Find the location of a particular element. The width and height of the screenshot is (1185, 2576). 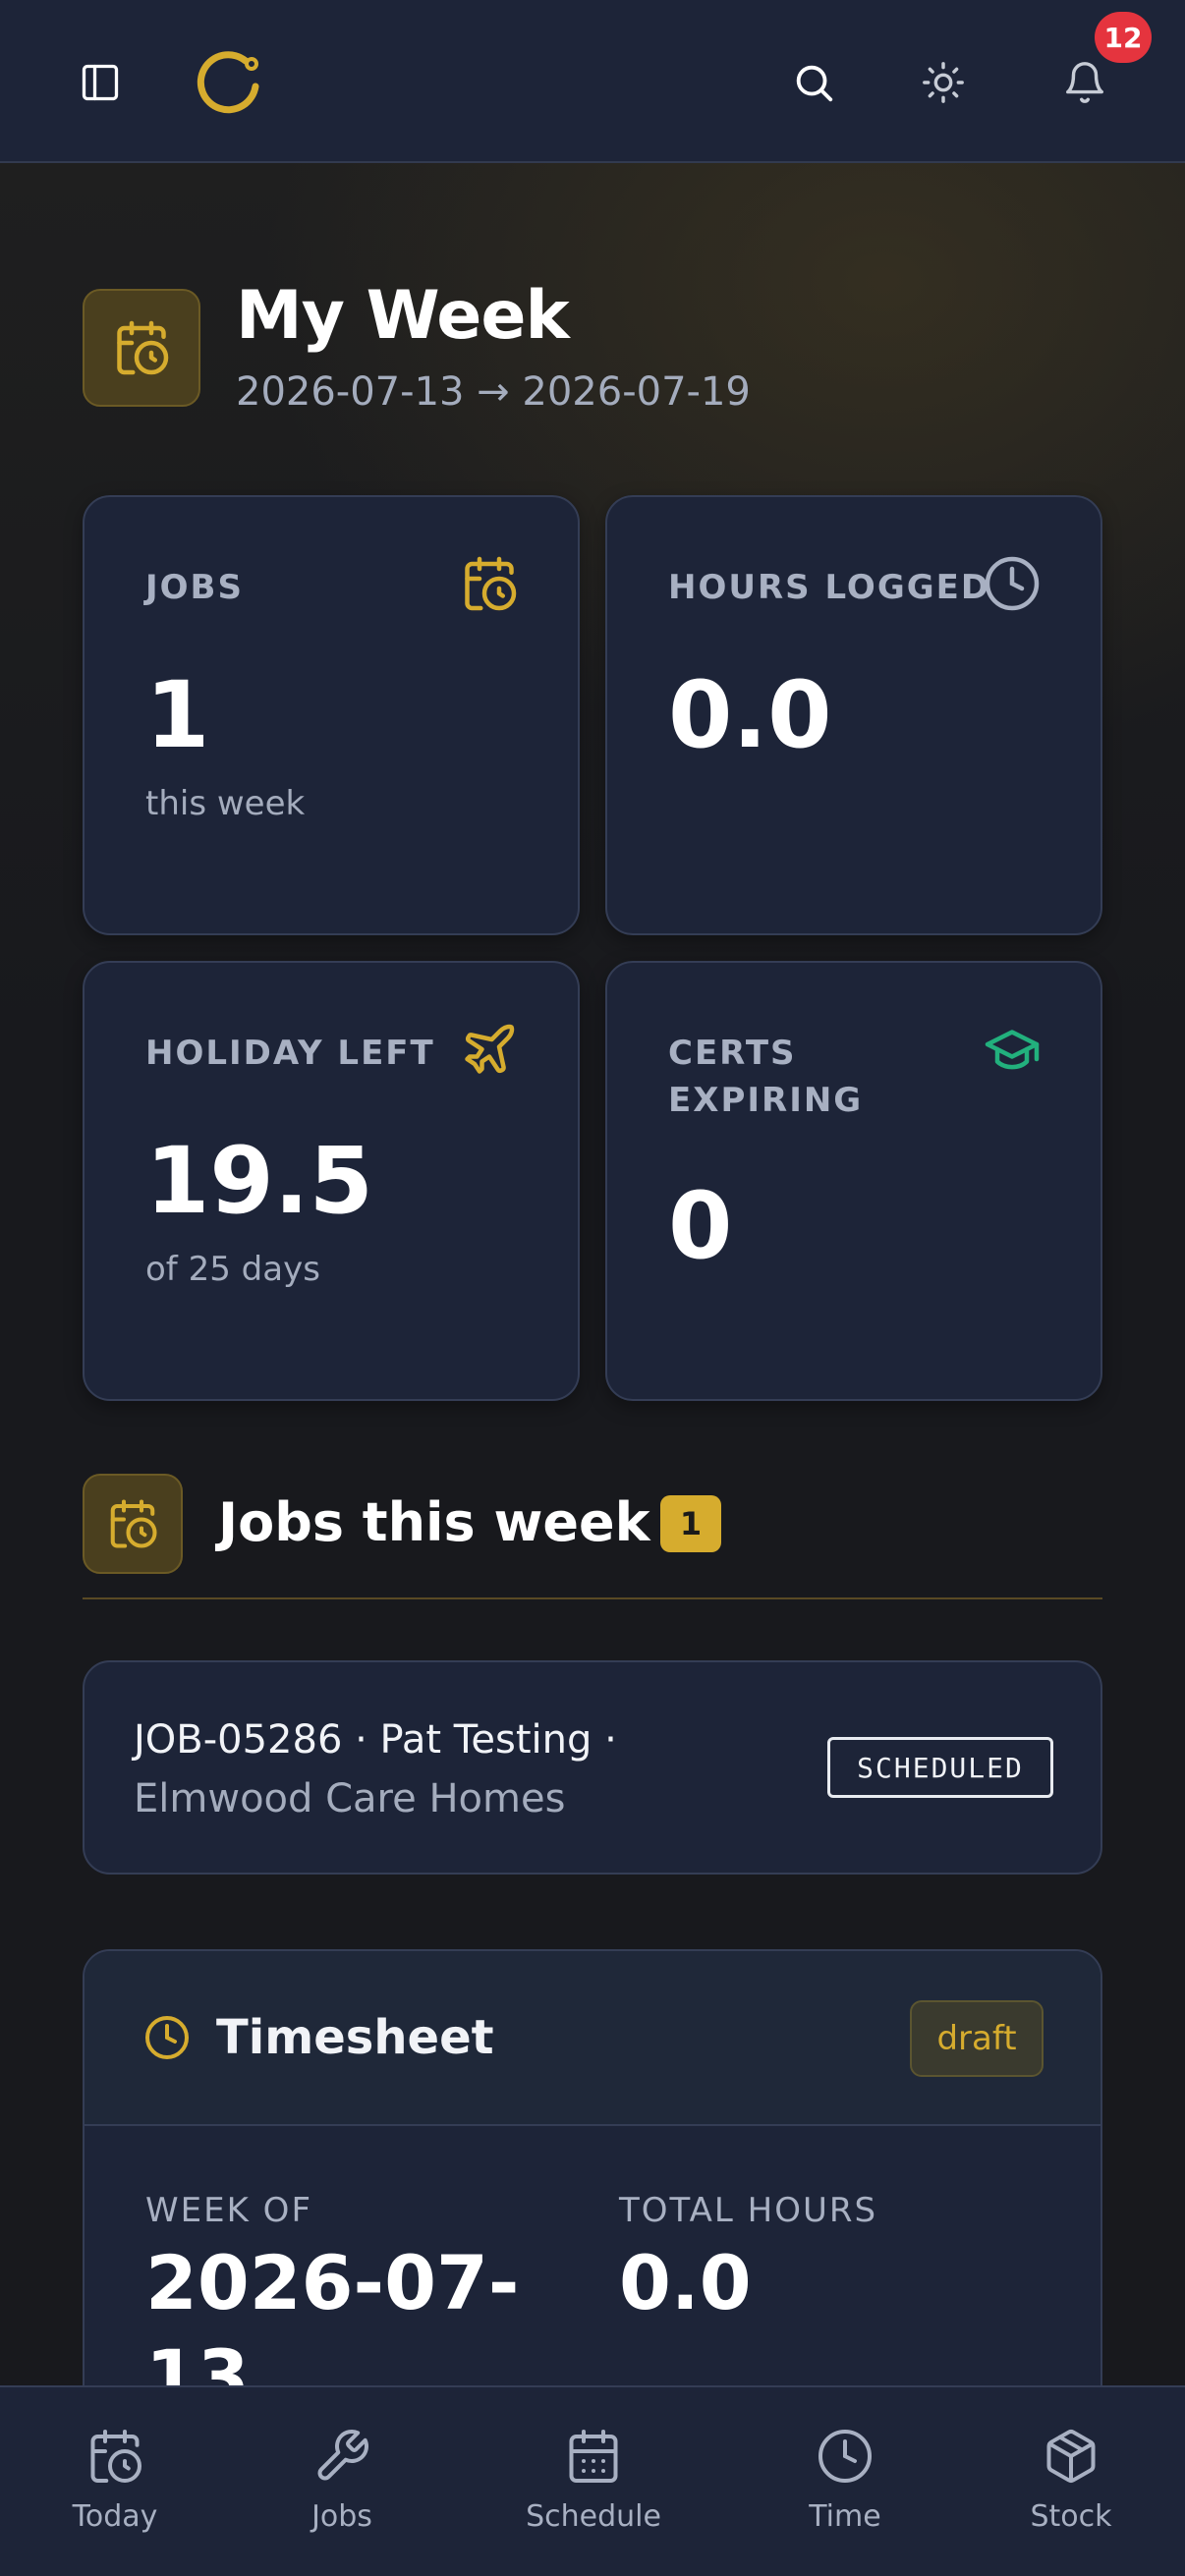

total-hours-label: TOTAL HOURS is located at coordinates (749, 2210).